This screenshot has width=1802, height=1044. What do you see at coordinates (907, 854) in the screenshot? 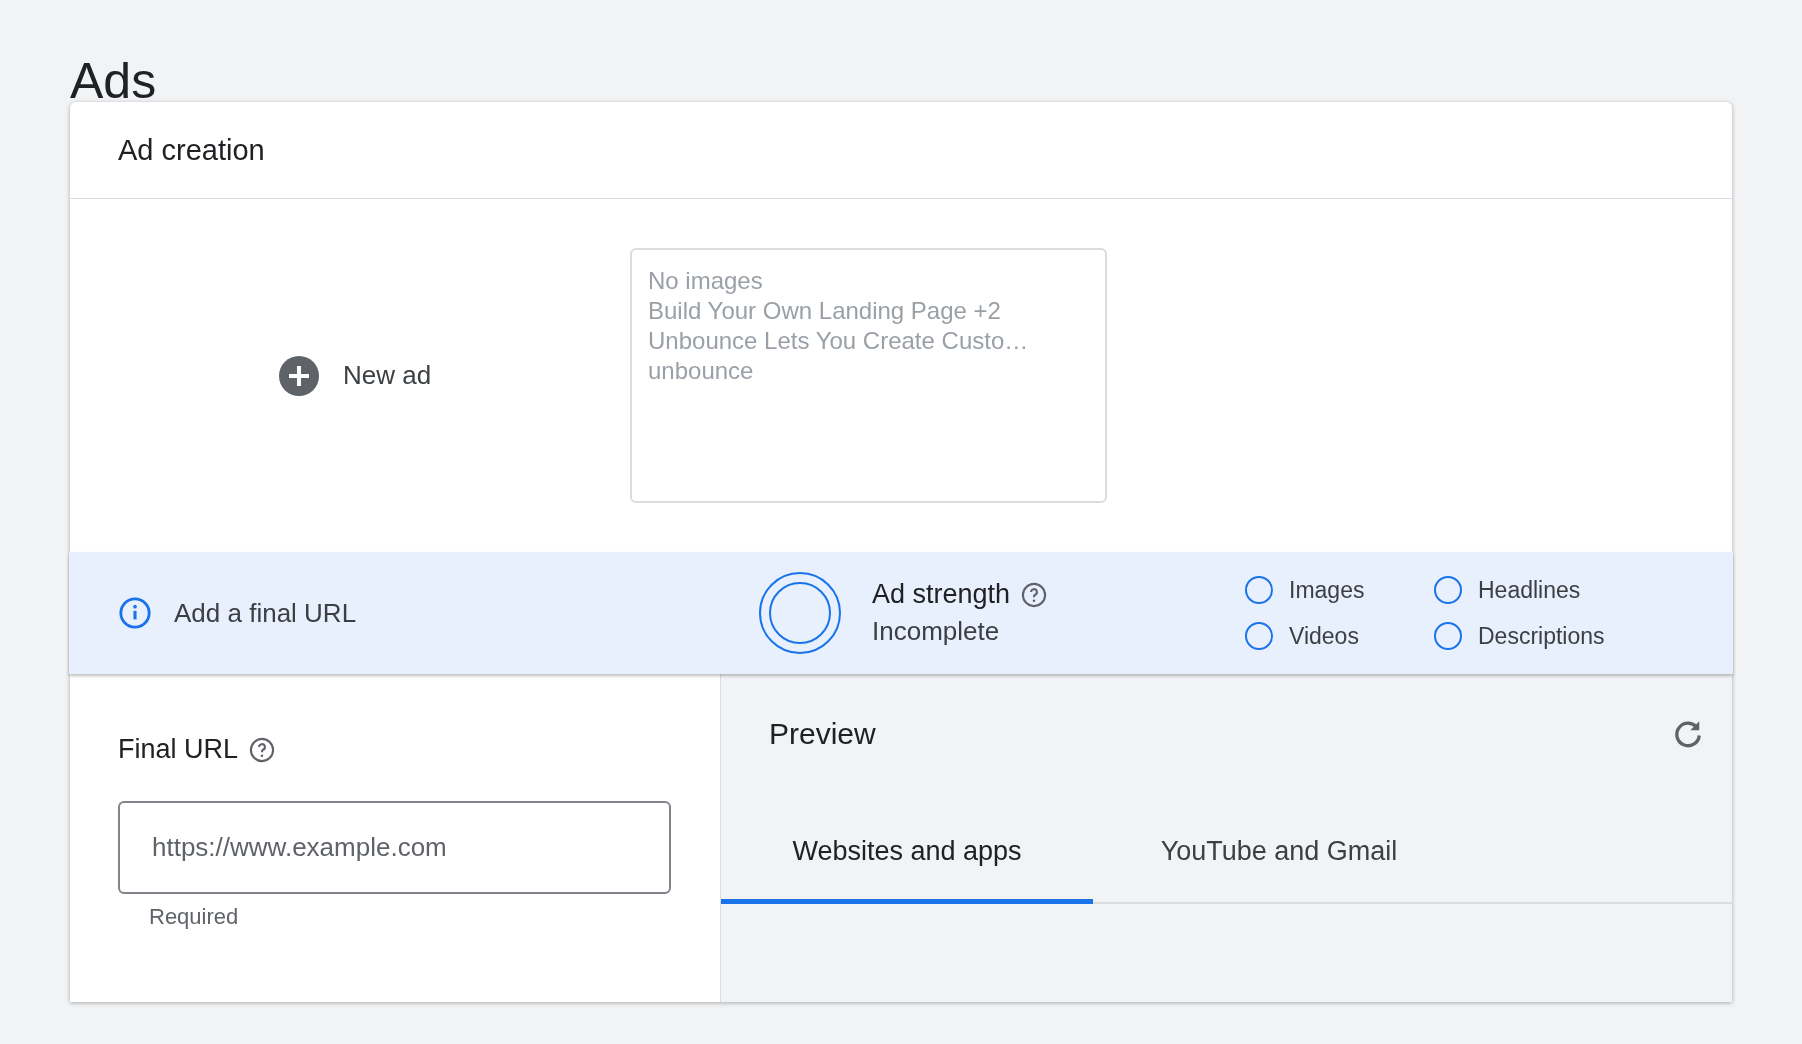
I see `preview-tab: Websites and apps` at bounding box center [907, 854].